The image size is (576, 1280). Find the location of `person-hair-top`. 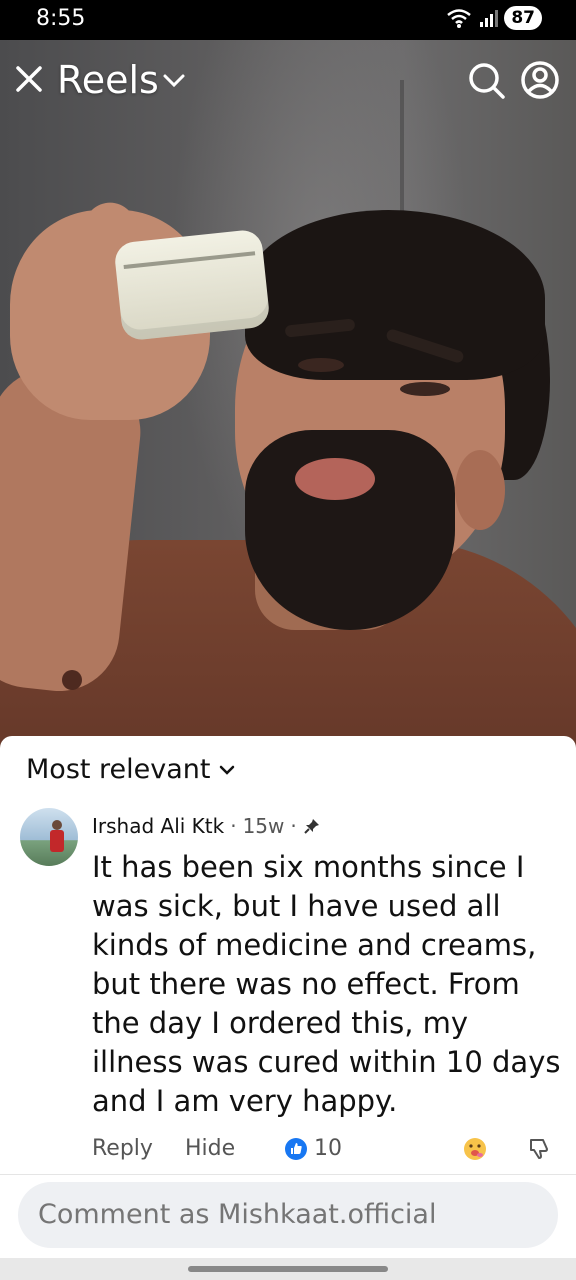

person-hair-top is located at coordinates (395, 295).